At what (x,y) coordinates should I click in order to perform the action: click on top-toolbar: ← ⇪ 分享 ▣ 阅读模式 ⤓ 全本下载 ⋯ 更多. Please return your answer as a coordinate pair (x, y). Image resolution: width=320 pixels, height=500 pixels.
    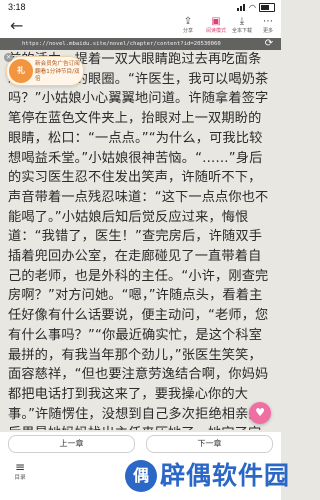
    Looking at the image, I should click on (140, 26).